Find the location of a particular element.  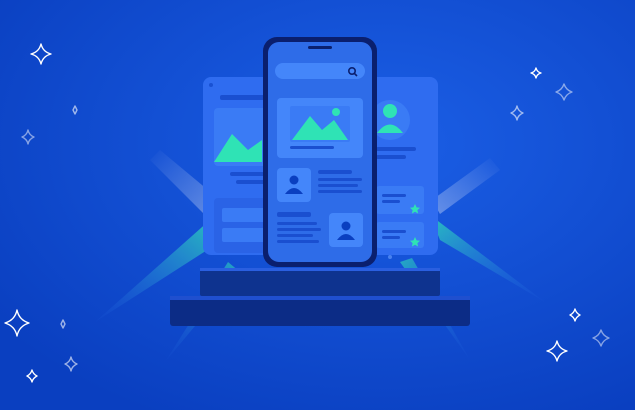

pedestal is located at coordinates (320, 297).